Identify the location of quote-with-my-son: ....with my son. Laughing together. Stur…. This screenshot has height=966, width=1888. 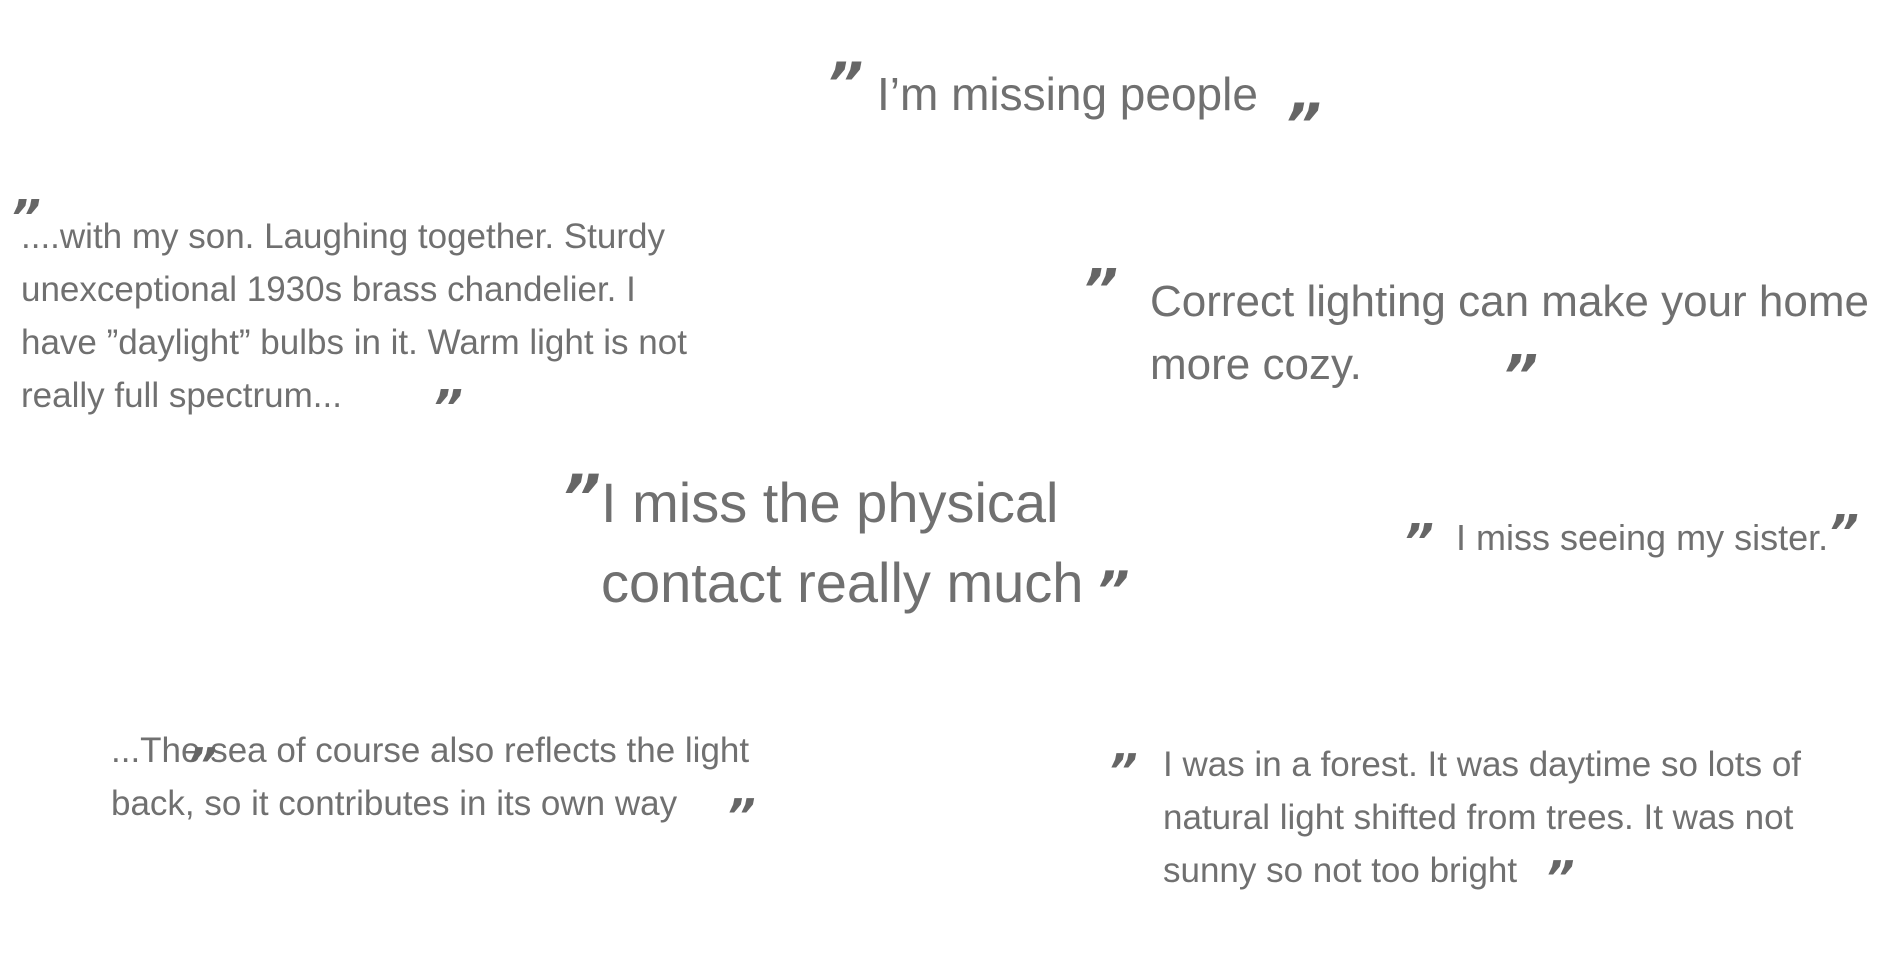
(354, 316).